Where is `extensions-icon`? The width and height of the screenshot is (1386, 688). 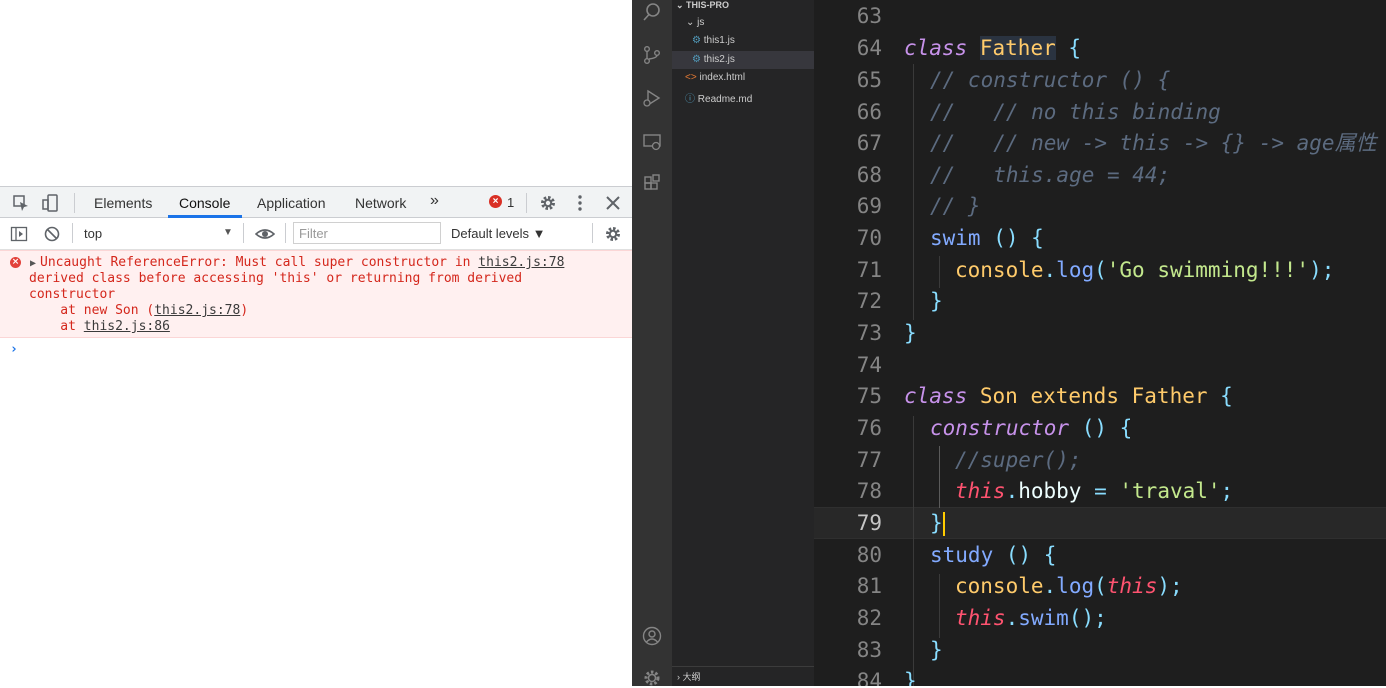
extensions-icon is located at coordinates (652, 184).